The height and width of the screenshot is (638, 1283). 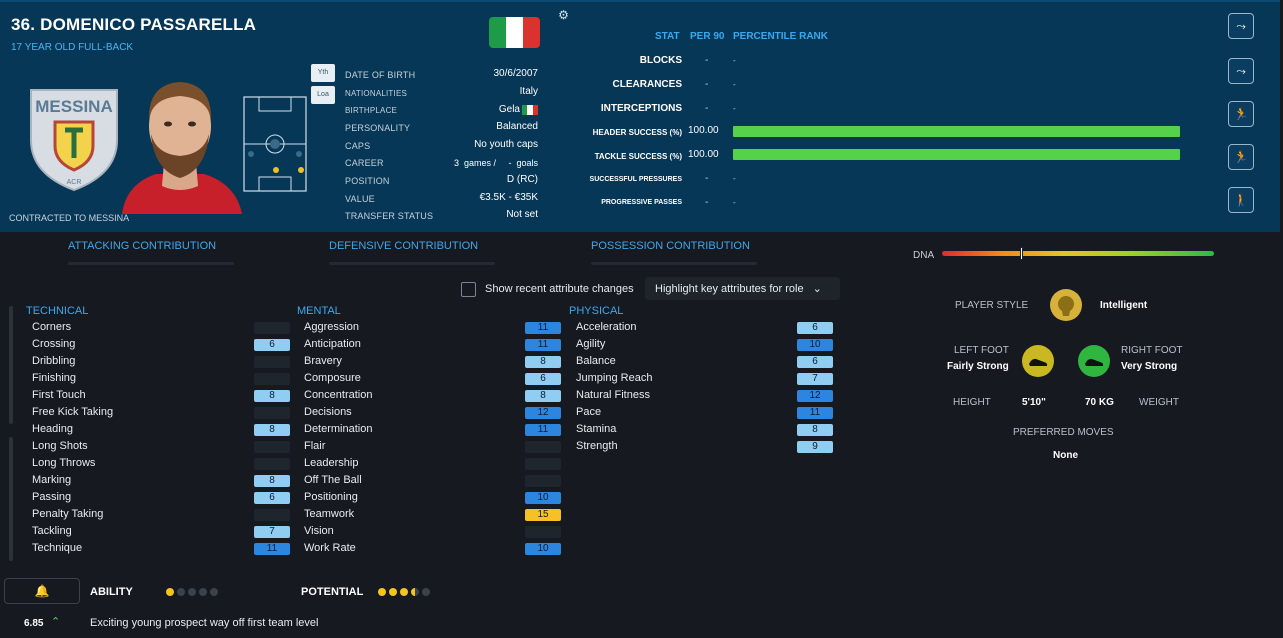 I want to click on attribute-name: Corners, so click(x=51, y=327).